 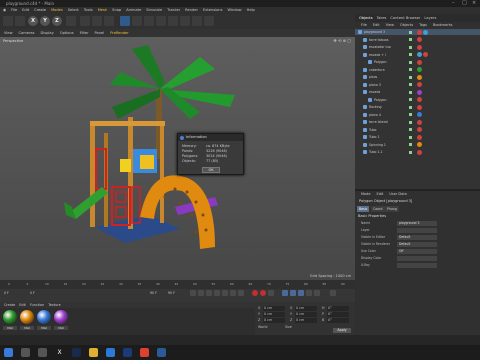 I want to click on object-row: Rocking, so click(x=417, y=107).